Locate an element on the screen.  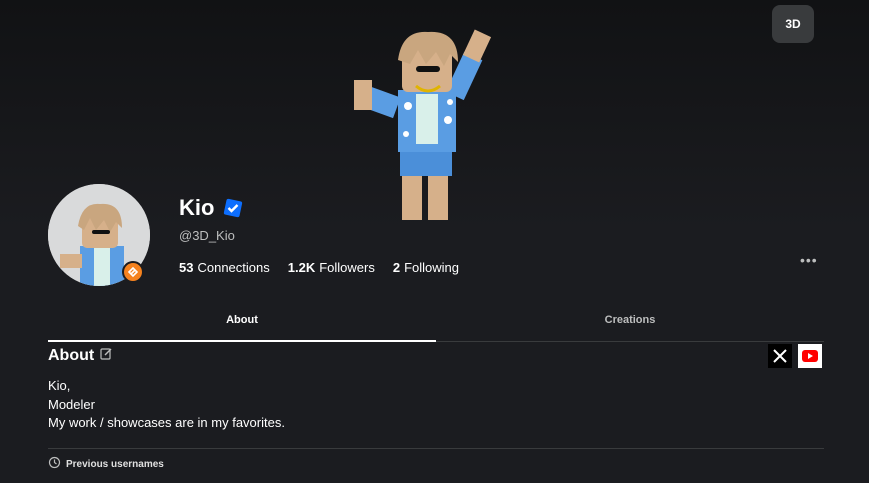
stat-label: Connections is located at coordinates (233, 267).